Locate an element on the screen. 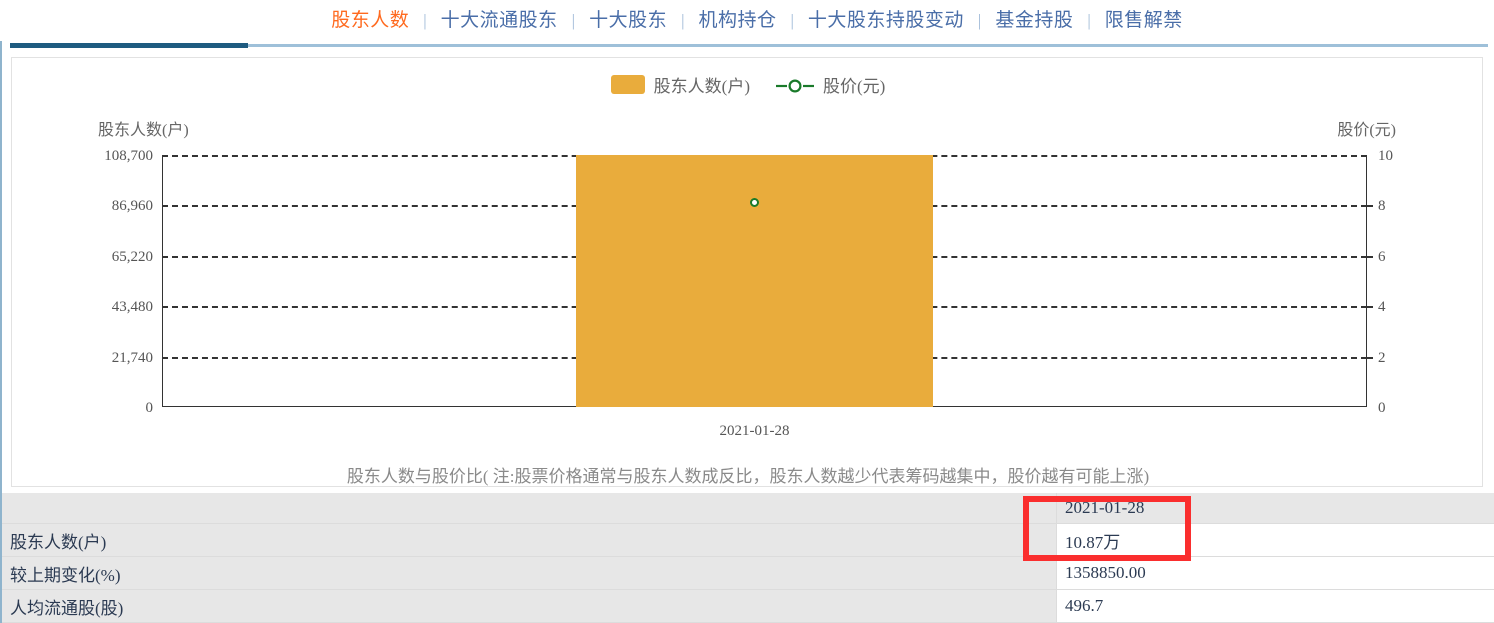 This screenshot has height=623, width=1494. tab-top10-shareholders: 十大股东 is located at coordinates (628, 20).